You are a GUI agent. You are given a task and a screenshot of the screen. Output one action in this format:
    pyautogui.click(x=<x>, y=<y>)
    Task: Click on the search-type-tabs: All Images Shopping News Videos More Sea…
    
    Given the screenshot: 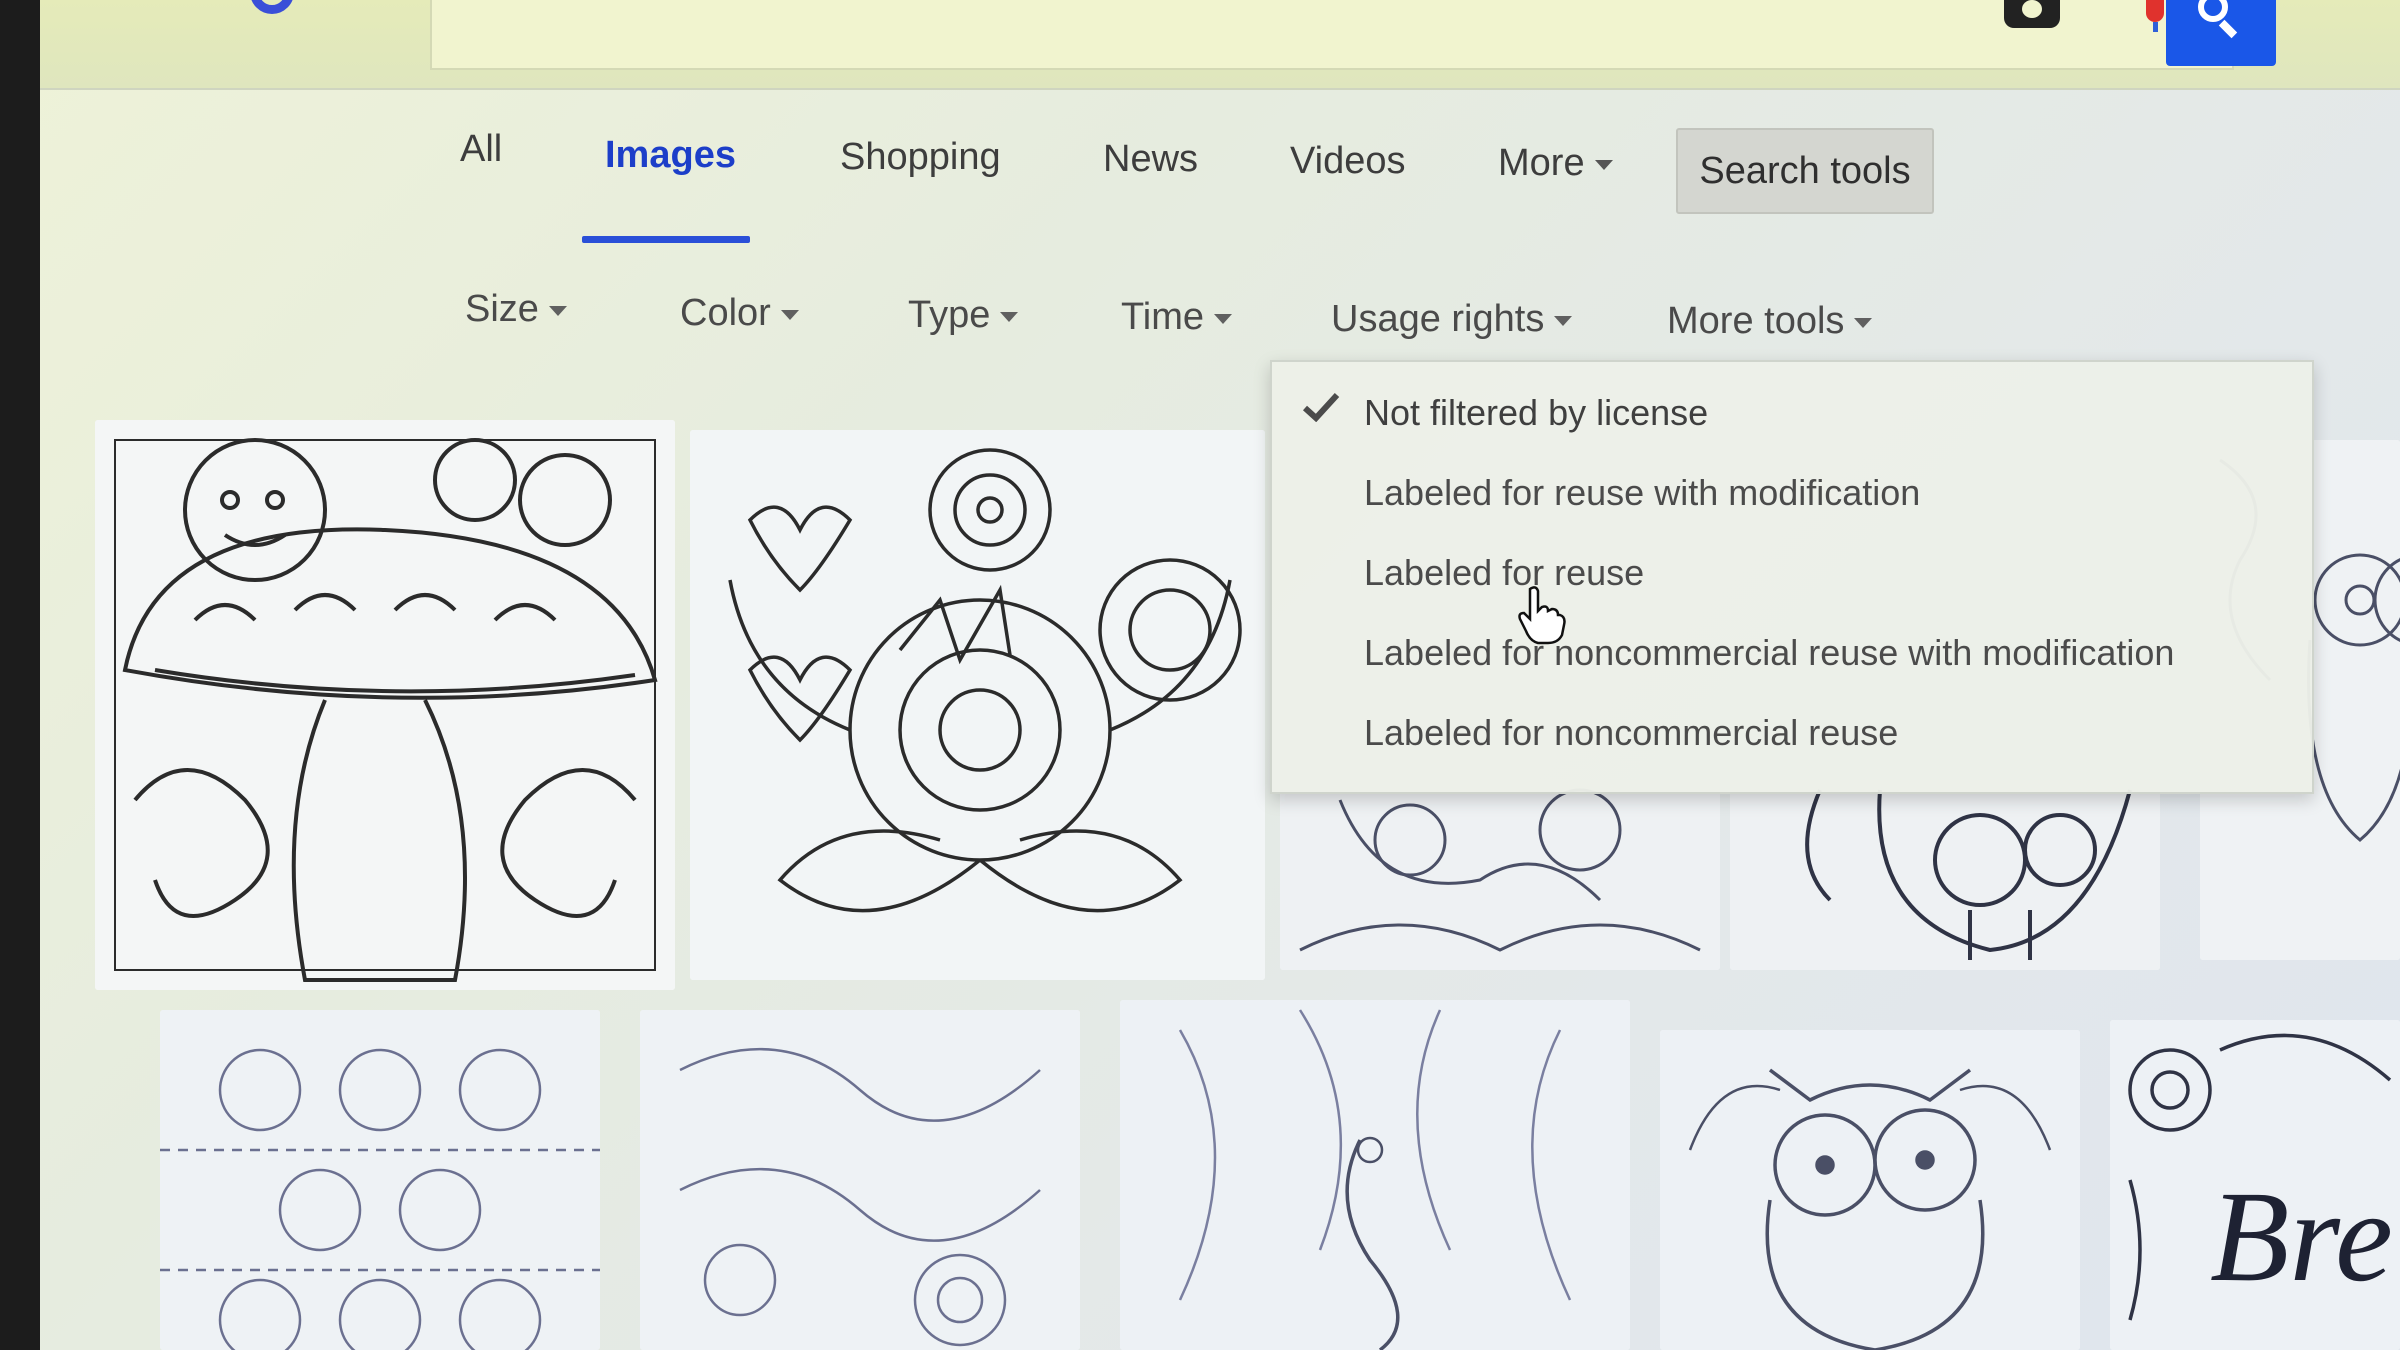 What is the action you would take?
    pyautogui.click(x=1220, y=180)
    